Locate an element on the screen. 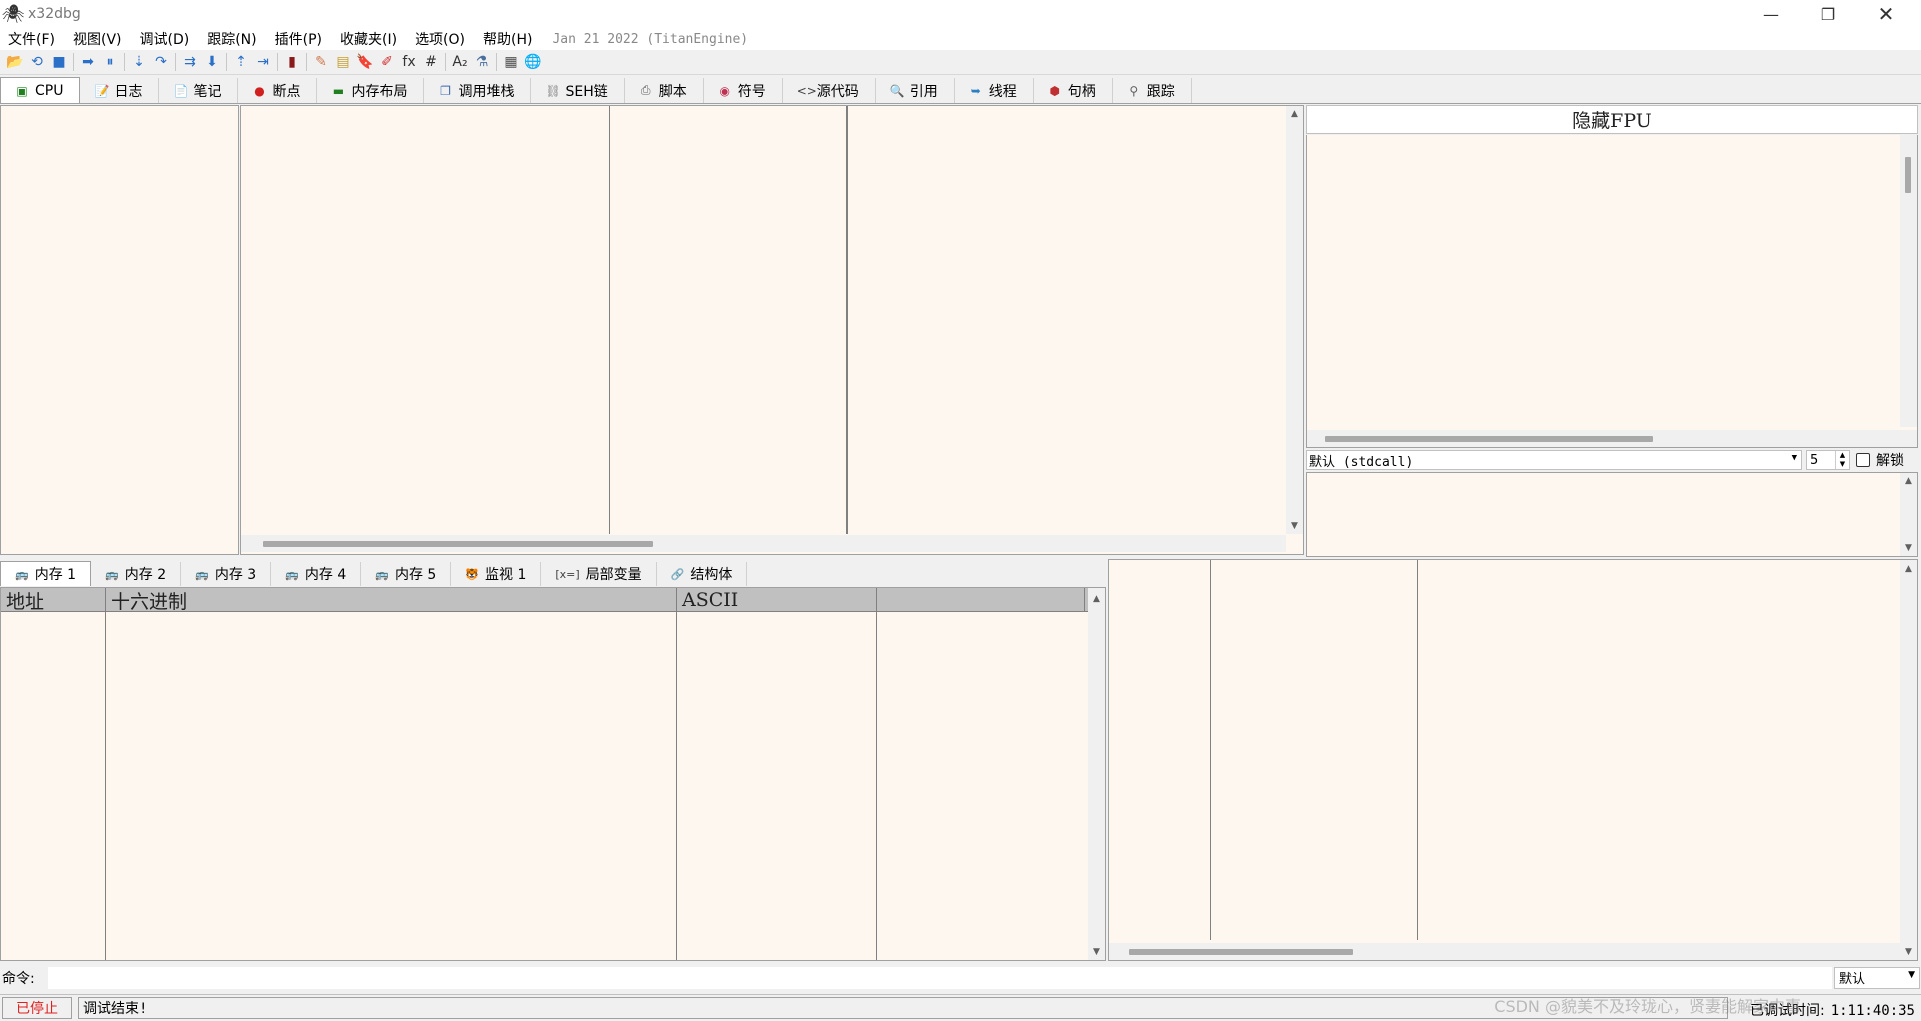 This screenshot has height=1021, width=1921. menu-options: 选项(O) is located at coordinates (441, 39).